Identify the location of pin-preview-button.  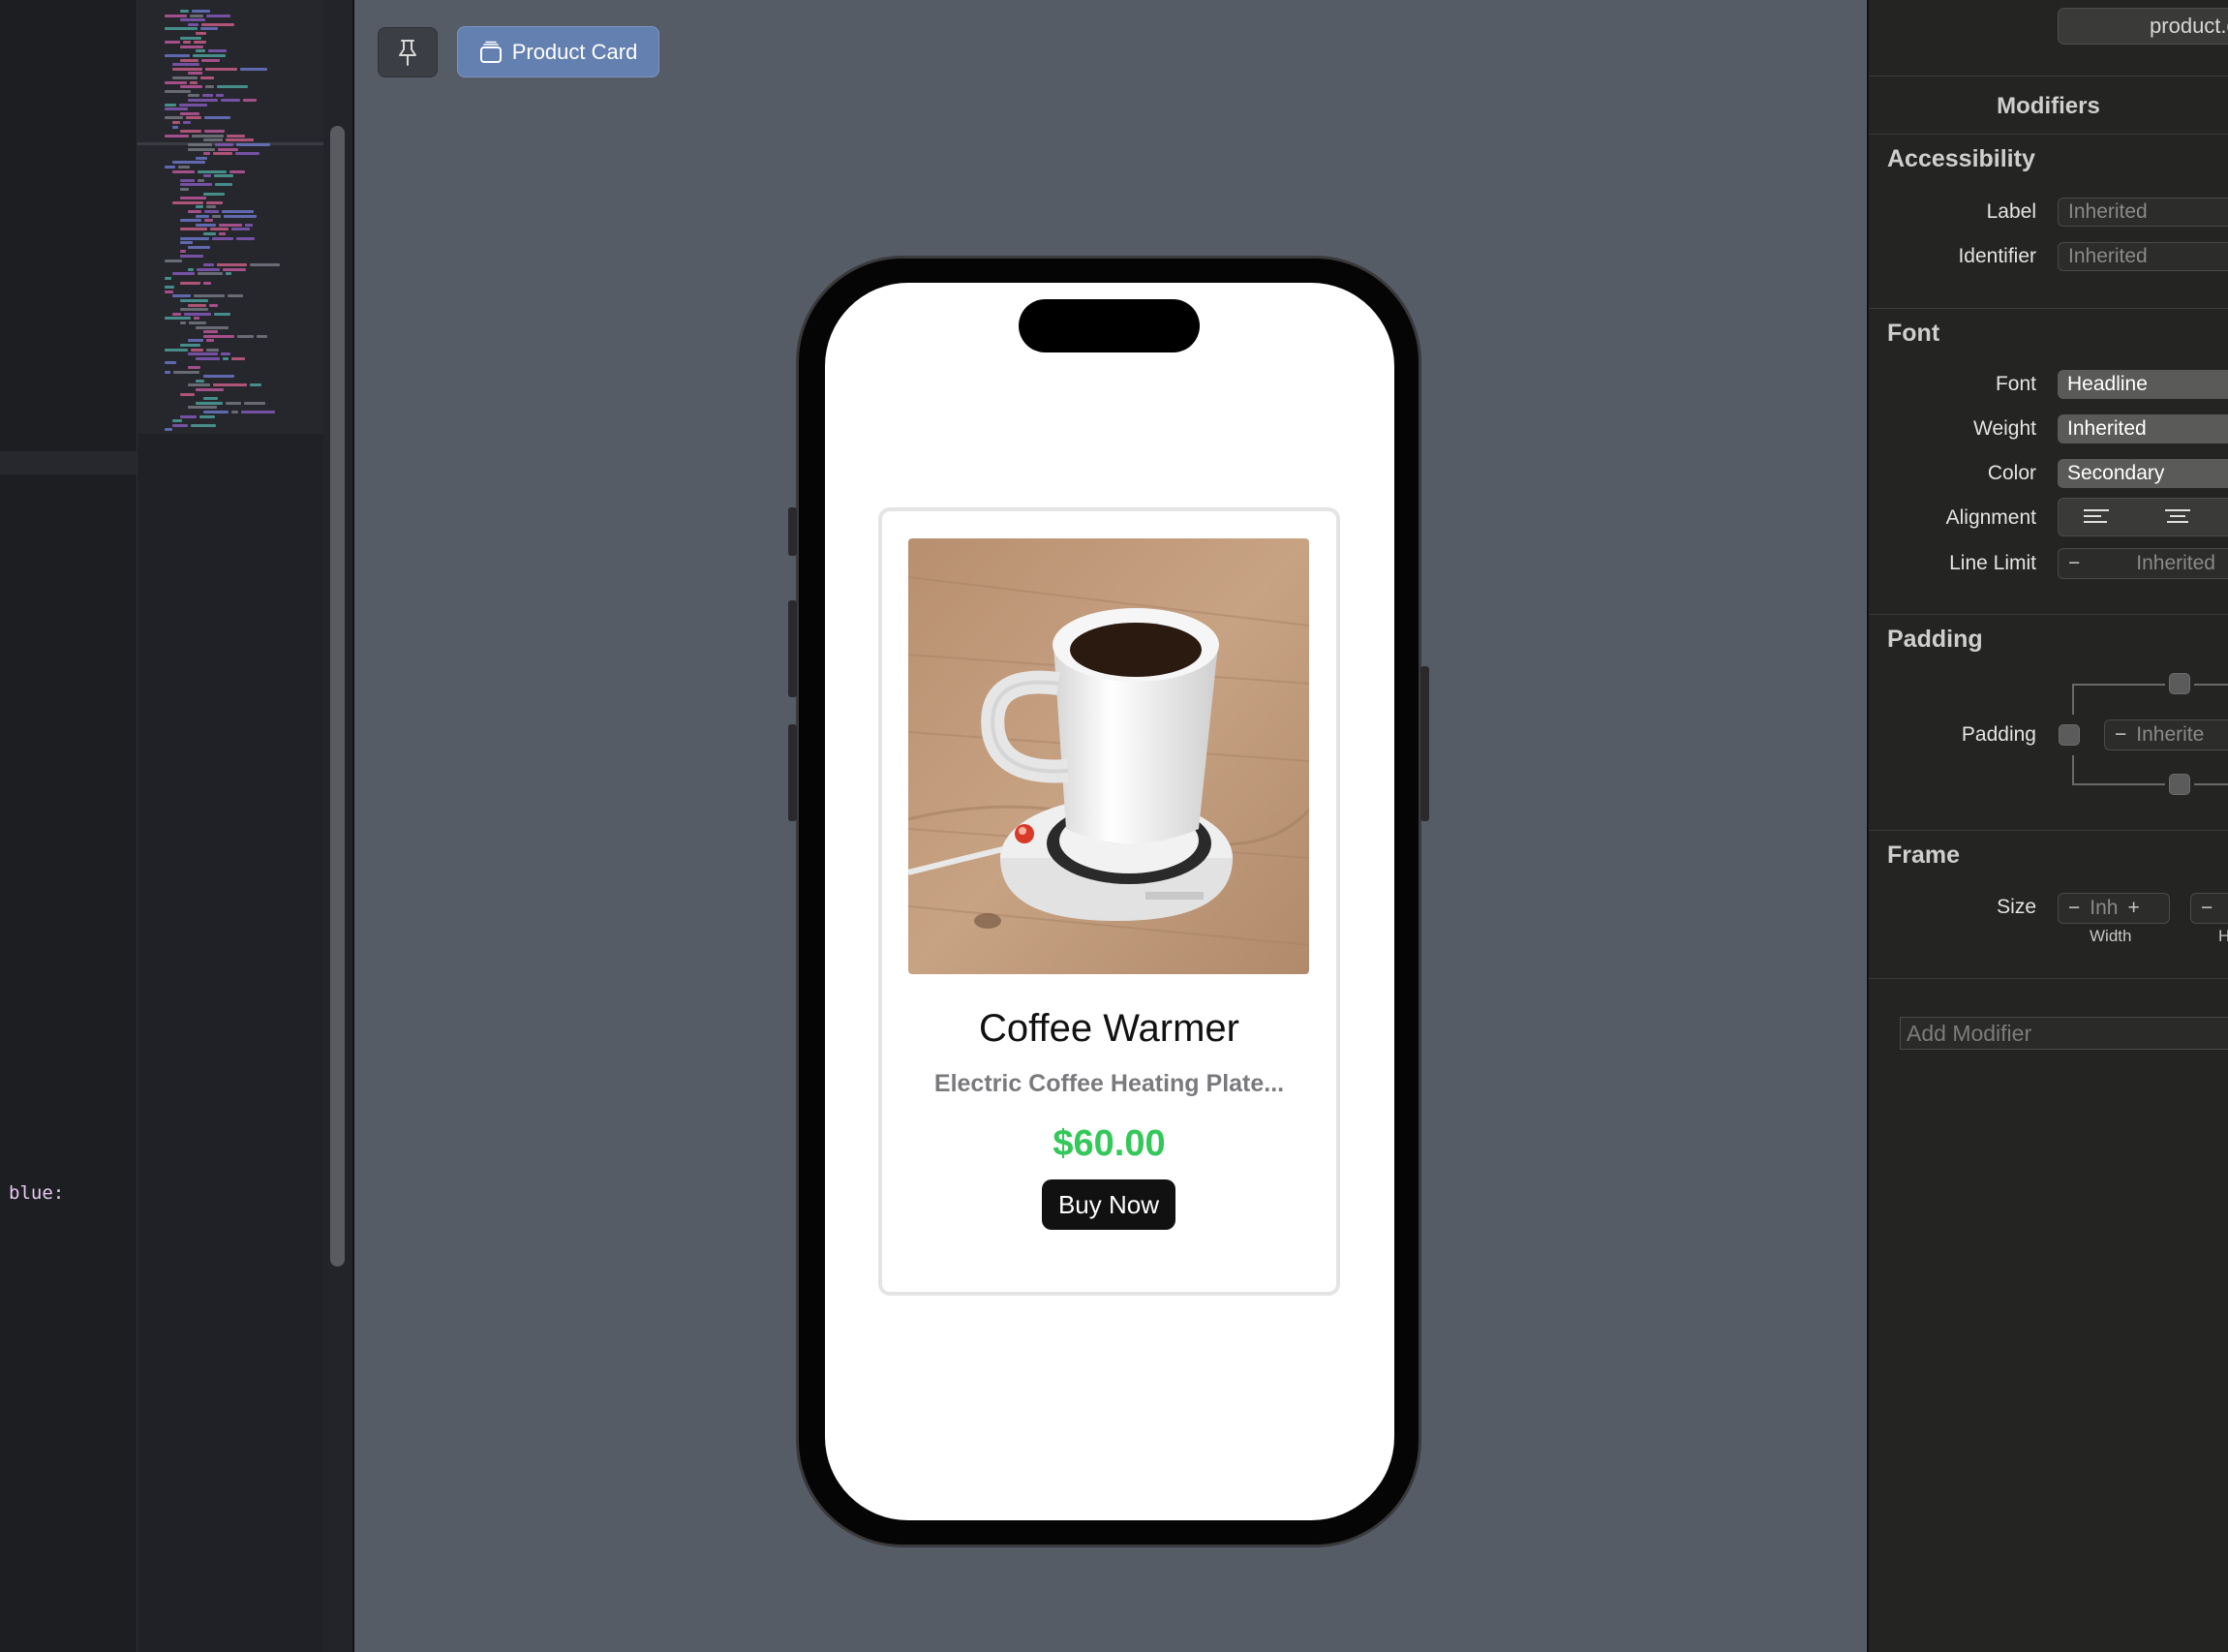
(408, 52).